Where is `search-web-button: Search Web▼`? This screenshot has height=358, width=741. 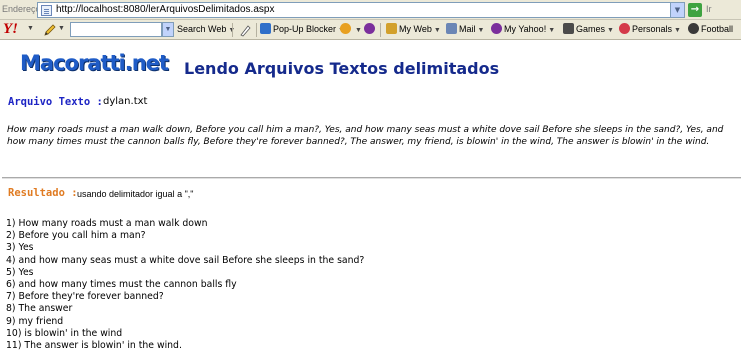 search-web-button: Search Web▼ is located at coordinates (206, 30).